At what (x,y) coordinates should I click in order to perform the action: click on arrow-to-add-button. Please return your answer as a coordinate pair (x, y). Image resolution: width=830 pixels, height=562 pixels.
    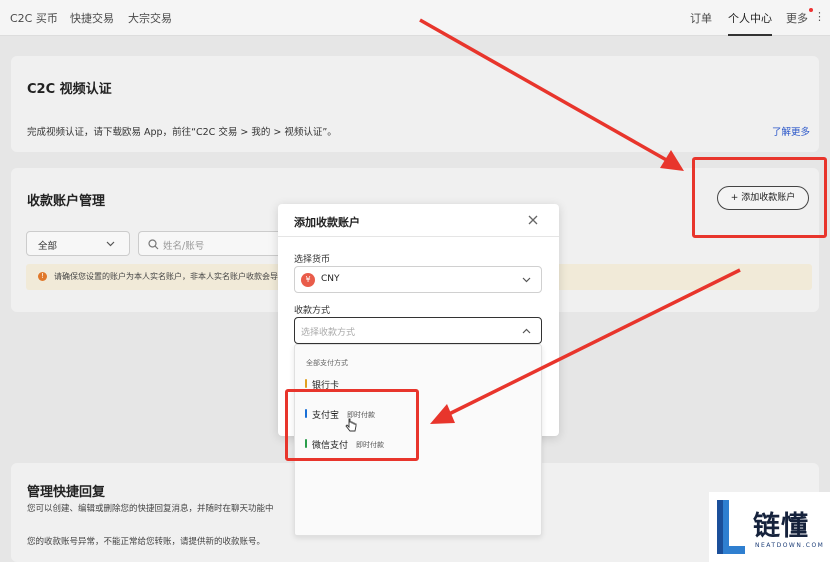
    Looking at the image, I should click on (545, 91).